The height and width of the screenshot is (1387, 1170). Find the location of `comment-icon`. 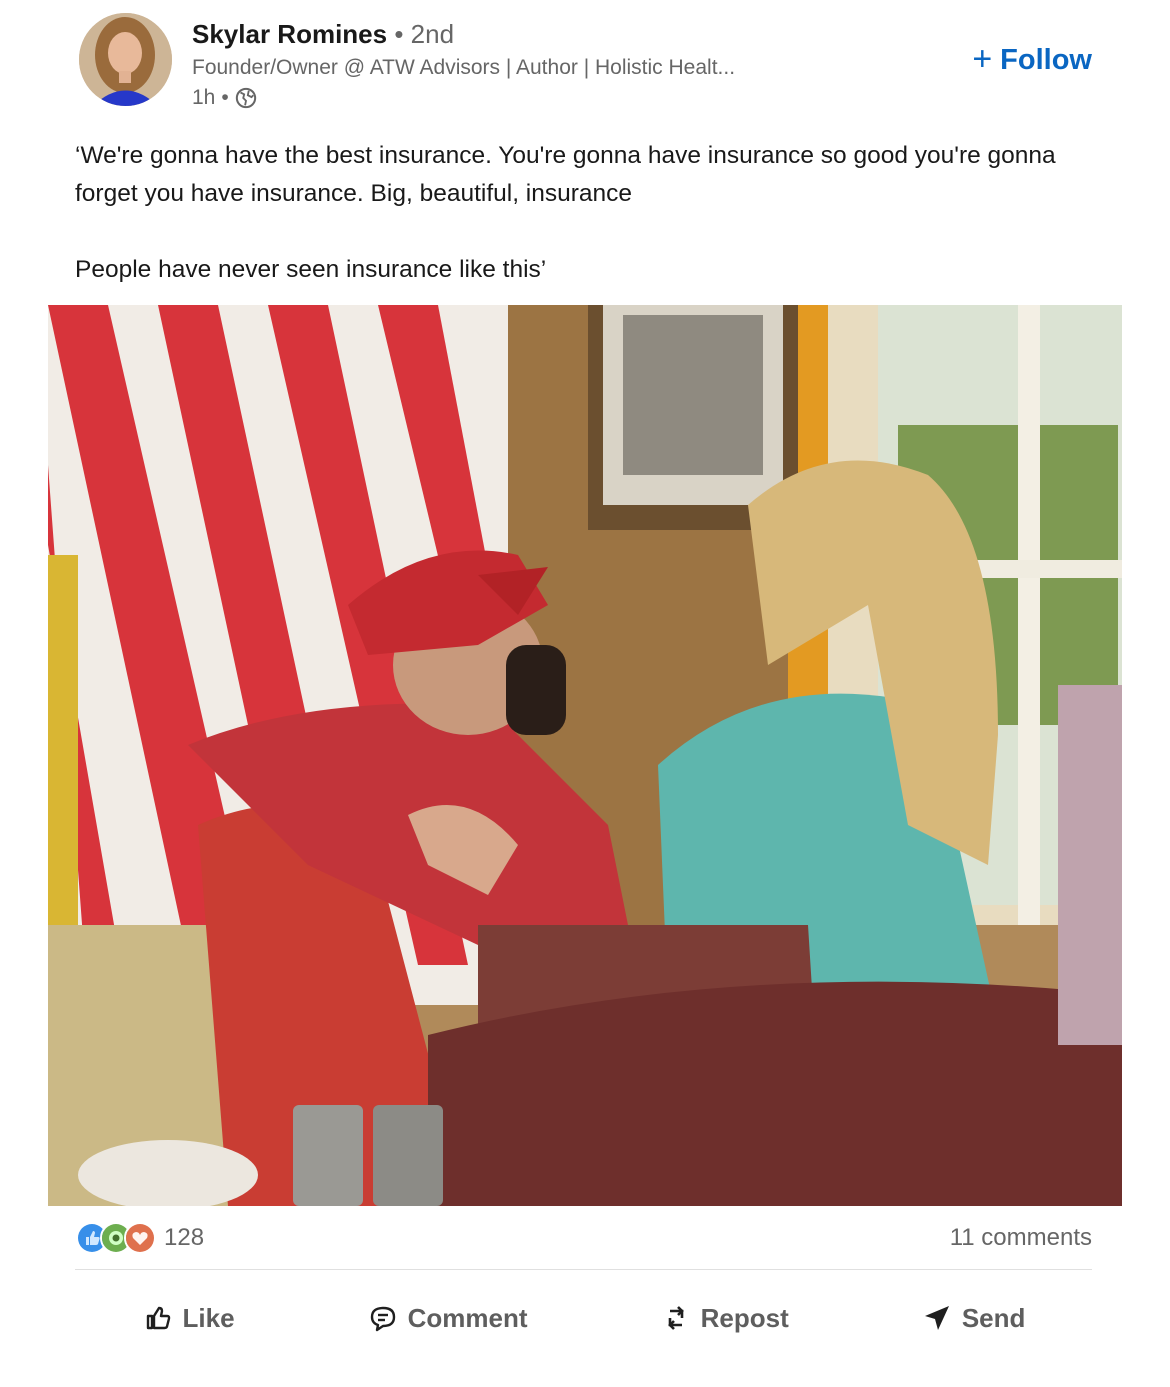

comment-icon is located at coordinates (383, 1318).